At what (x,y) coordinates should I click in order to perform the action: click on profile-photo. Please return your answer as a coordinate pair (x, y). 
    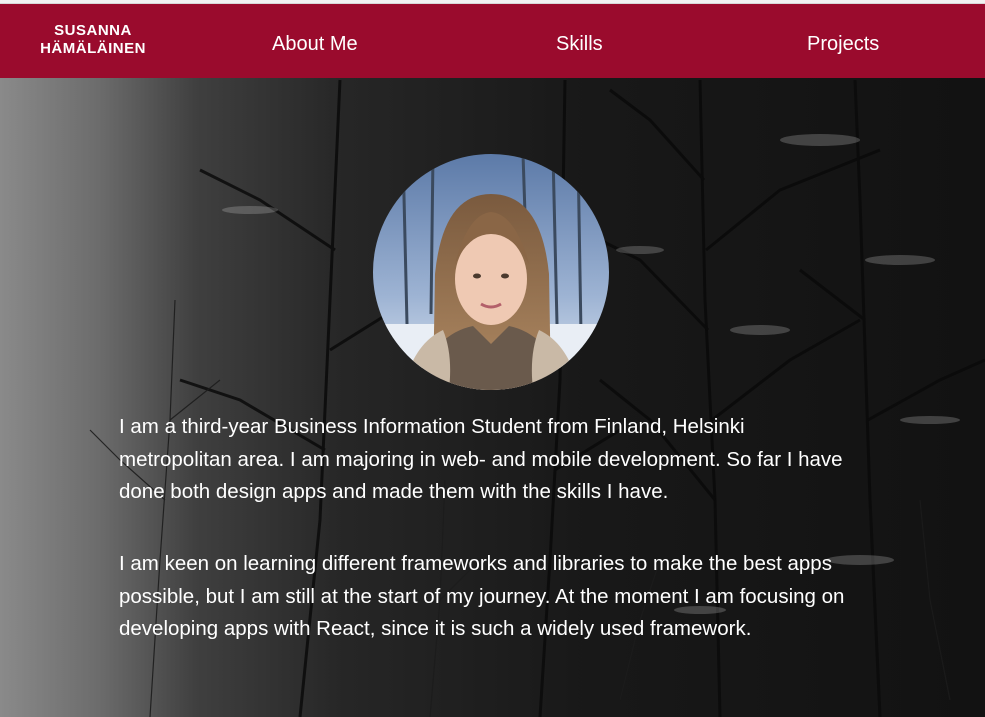
    Looking at the image, I should click on (491, 272).